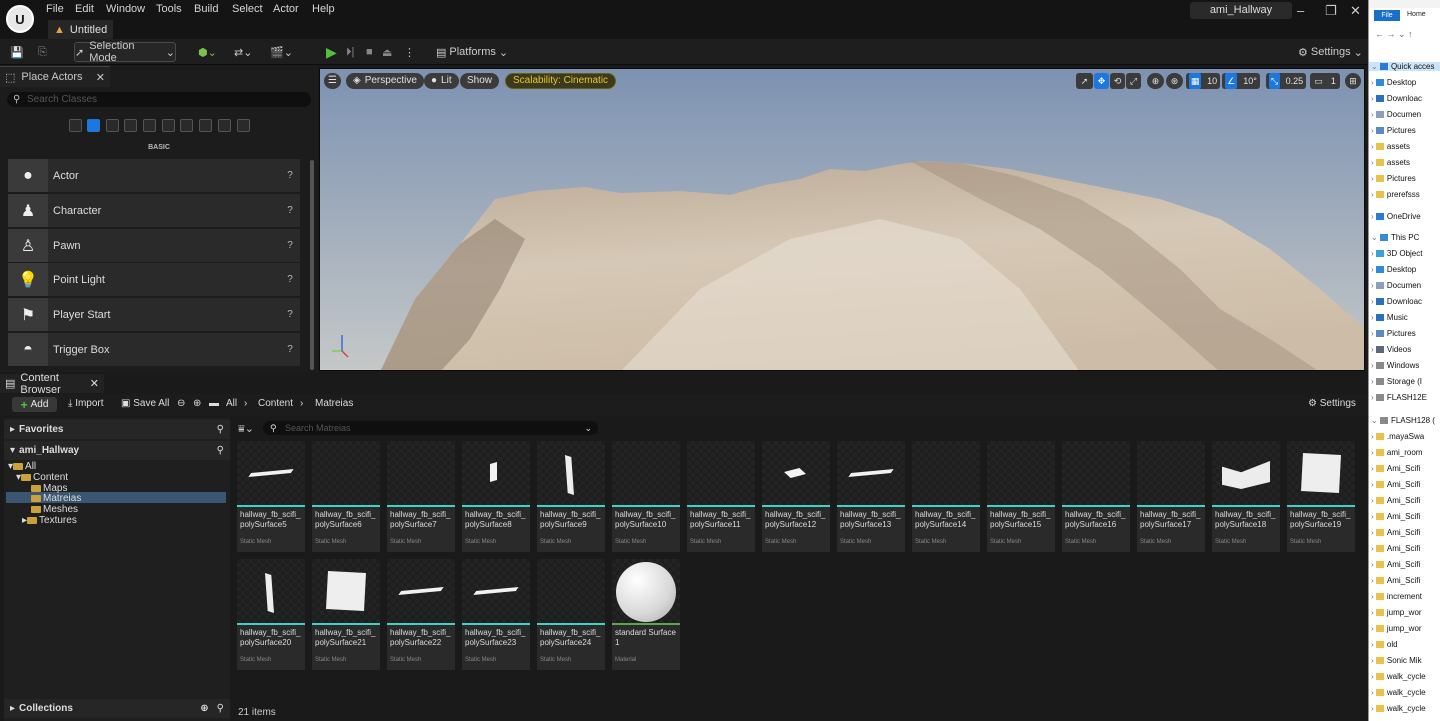 This screenshot has height=721, width=1440. I want to click on stop-icon: ■, so click(369, 52).